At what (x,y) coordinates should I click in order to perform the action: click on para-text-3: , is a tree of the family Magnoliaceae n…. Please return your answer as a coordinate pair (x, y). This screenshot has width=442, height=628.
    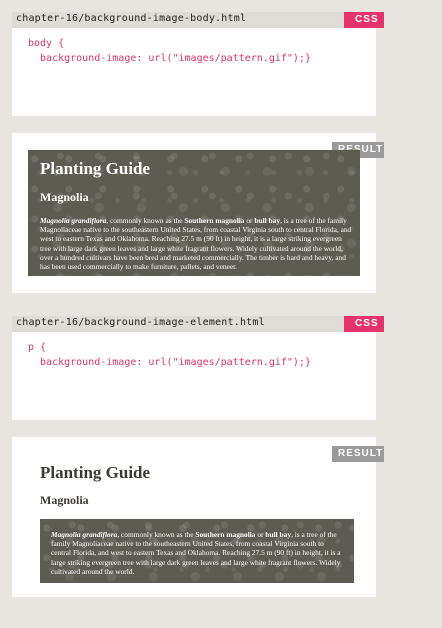
    Looking at the image, I should click on (196, 244).